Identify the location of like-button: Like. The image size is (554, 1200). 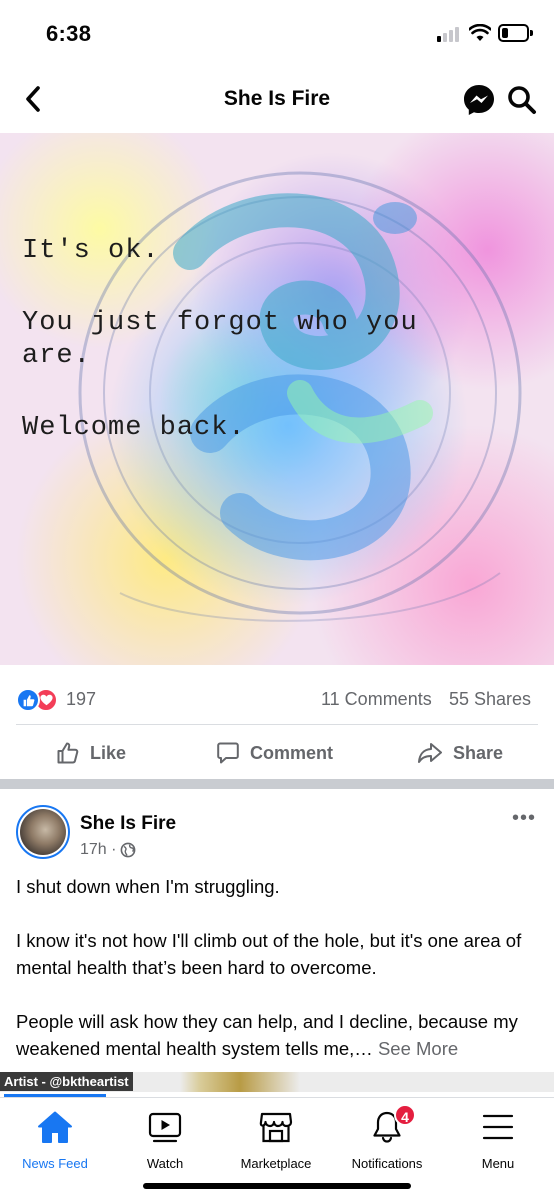
(91, 753).